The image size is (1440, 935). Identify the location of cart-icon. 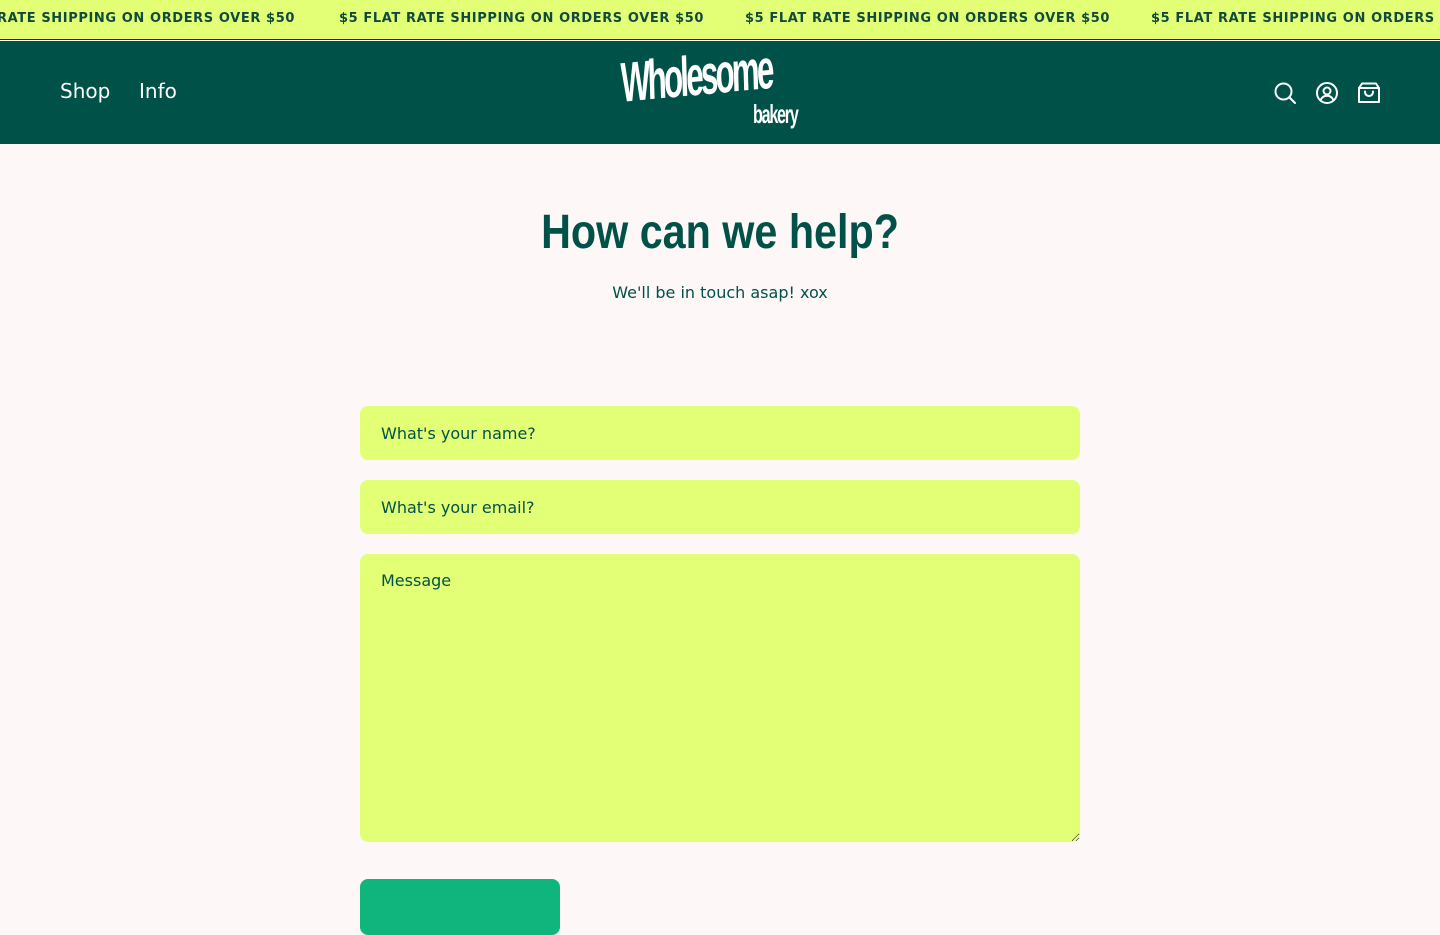
(1369, 93).